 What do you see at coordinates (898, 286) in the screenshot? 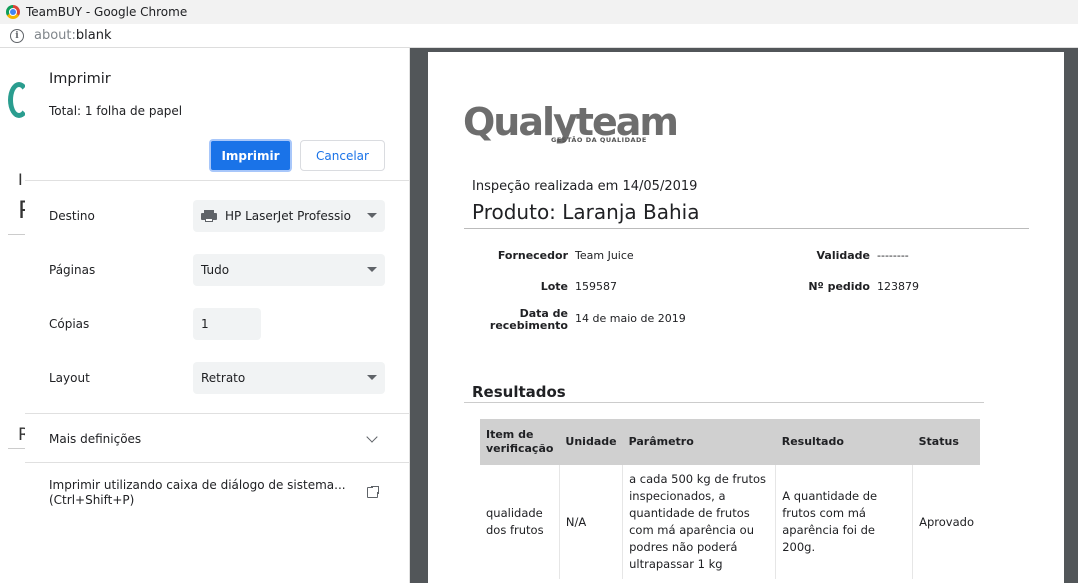
I see `order-value: 123879` at bounding box center [898, 286].